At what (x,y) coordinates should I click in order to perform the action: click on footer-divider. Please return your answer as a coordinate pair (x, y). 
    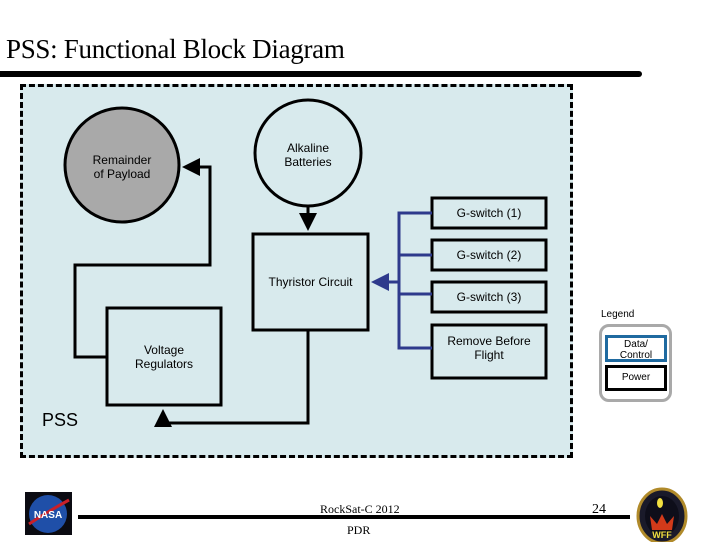
    Looking at the image, I should click on (354, 517).